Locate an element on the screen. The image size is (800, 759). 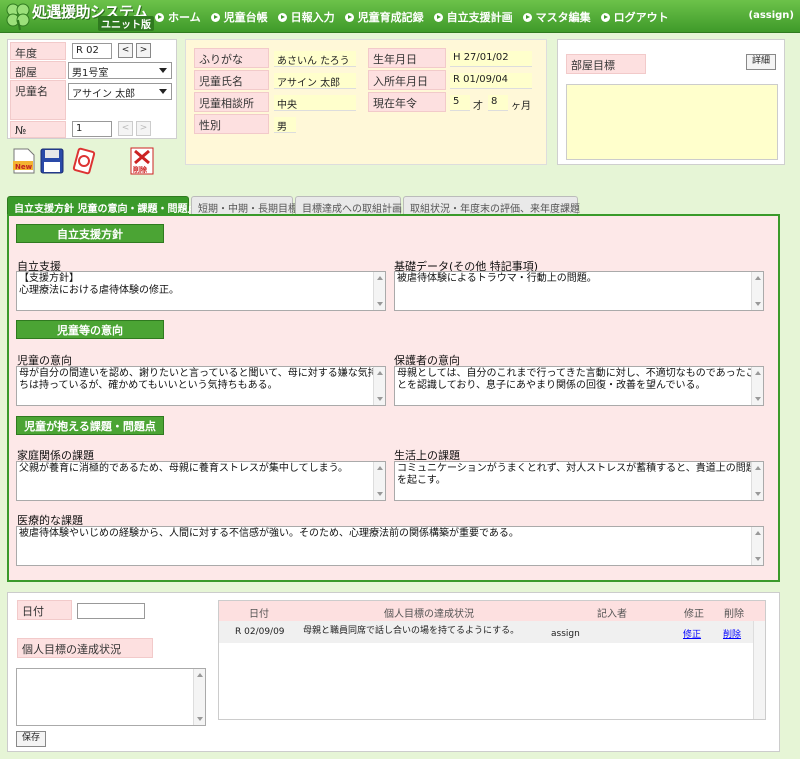
tab-policy: 自立支援方針 児童の意向・課題・問題点 is located at coordinates (102, 205).